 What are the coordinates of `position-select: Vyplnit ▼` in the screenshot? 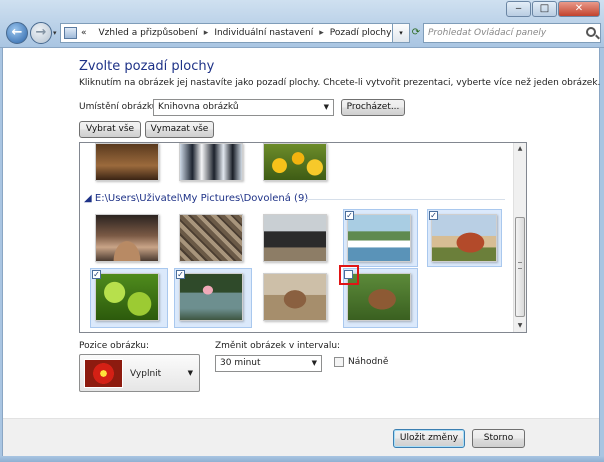 It's located at (139, 373).